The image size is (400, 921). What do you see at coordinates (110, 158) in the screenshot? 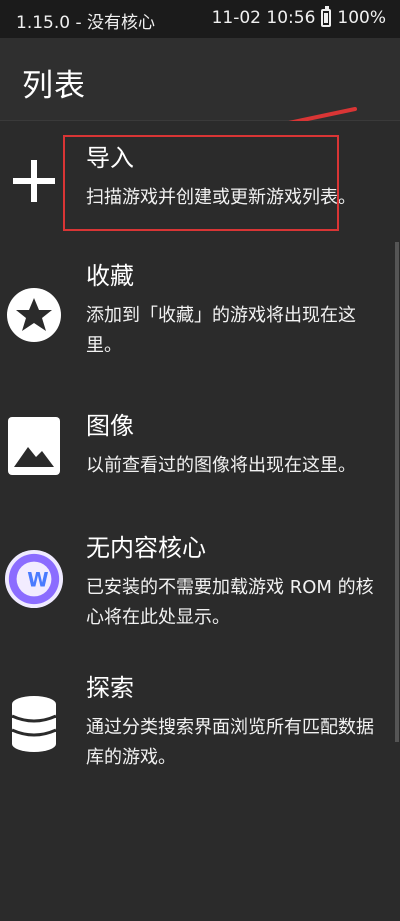
I see `list-item-label: 导入` at bounding box center [110, 158].